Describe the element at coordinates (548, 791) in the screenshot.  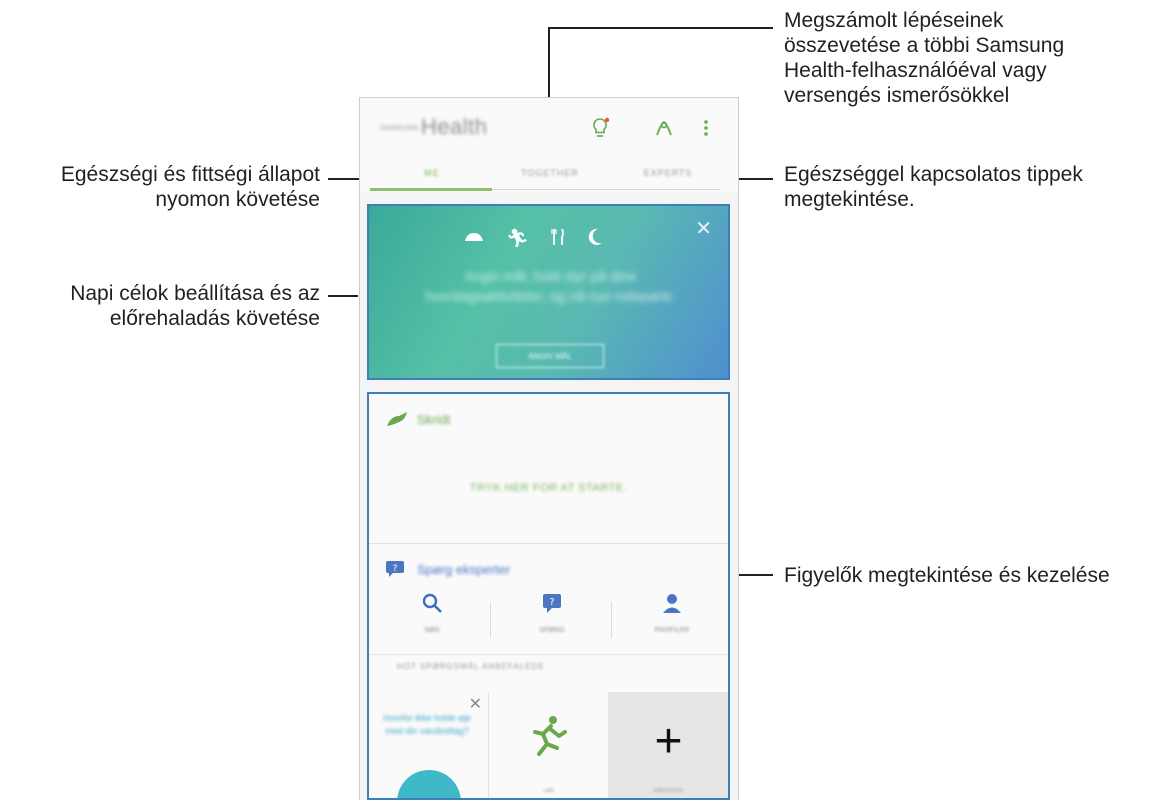
I see `run-tile-label: Løb` at that location.